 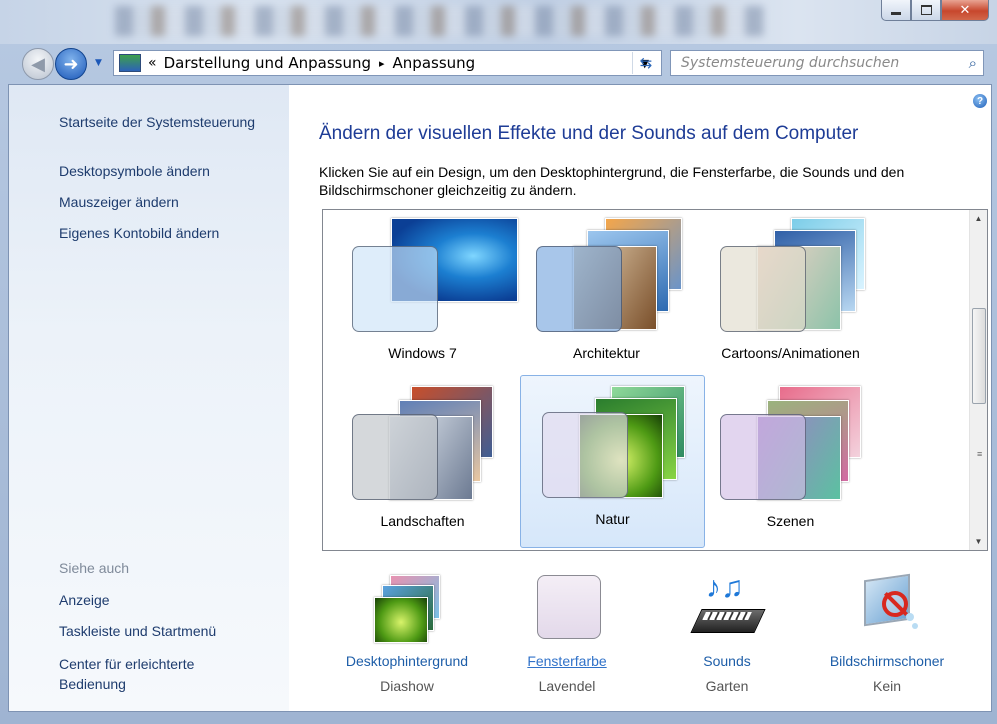 What do you see at coordinates (612, 519) in the screenshot?
I see `theme-label: Natur` at bounding box center [612, 519].